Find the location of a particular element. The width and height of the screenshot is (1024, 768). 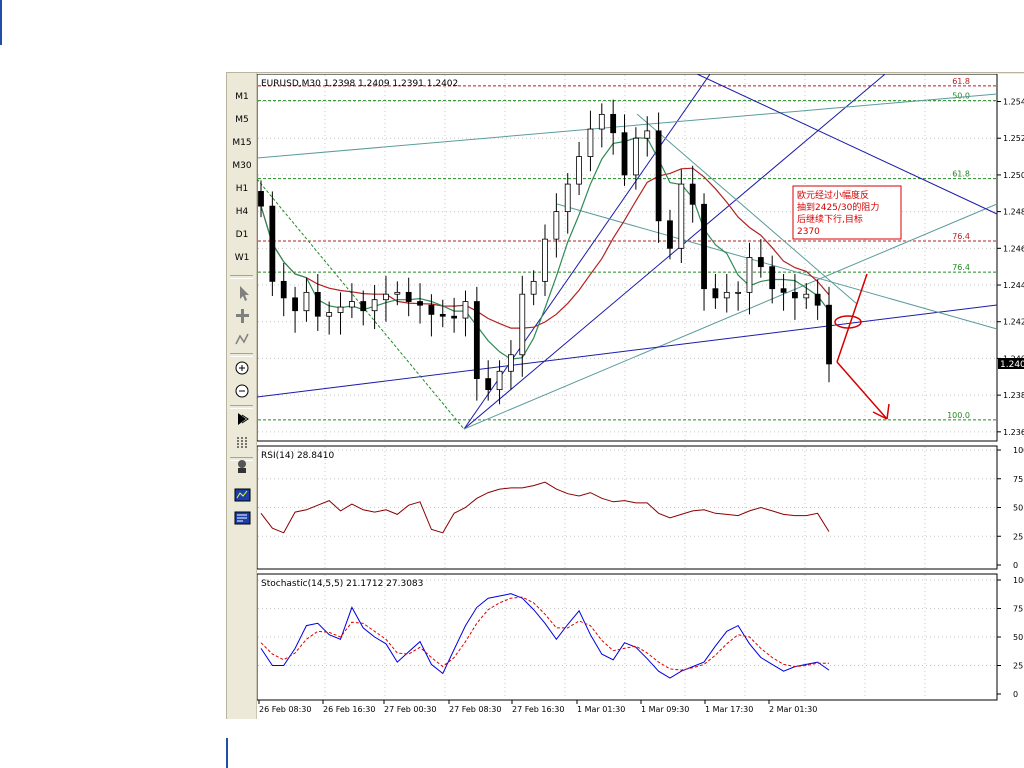

zoom-out-tool-button is located at coordinates (242, 391).